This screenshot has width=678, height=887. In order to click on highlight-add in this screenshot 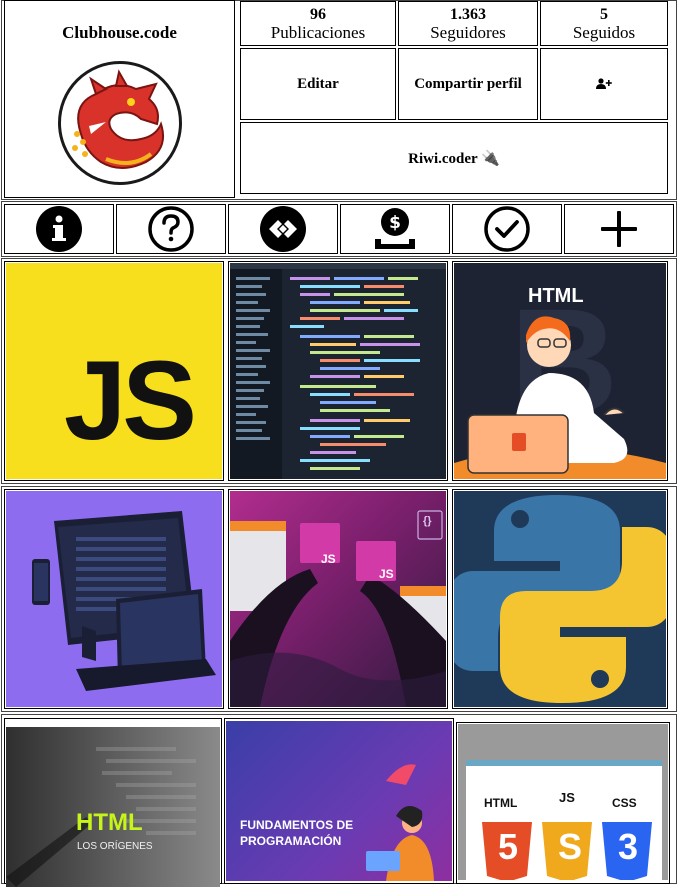, I will do `click(619, 229)`.